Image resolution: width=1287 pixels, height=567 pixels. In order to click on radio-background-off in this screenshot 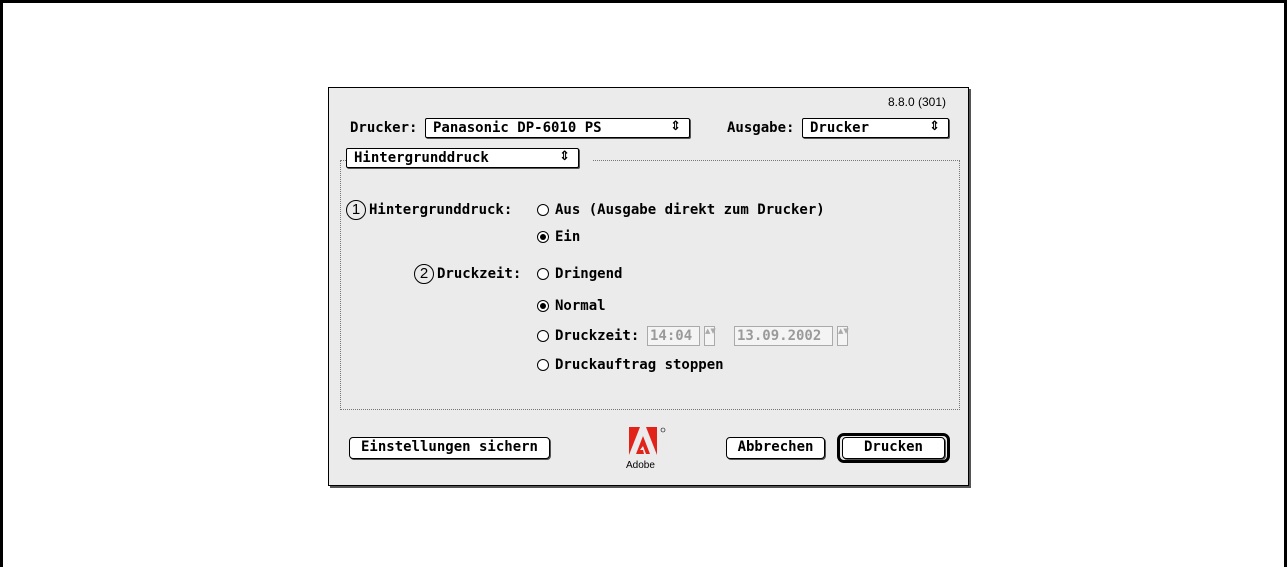, I will do `click(543, 210)`.